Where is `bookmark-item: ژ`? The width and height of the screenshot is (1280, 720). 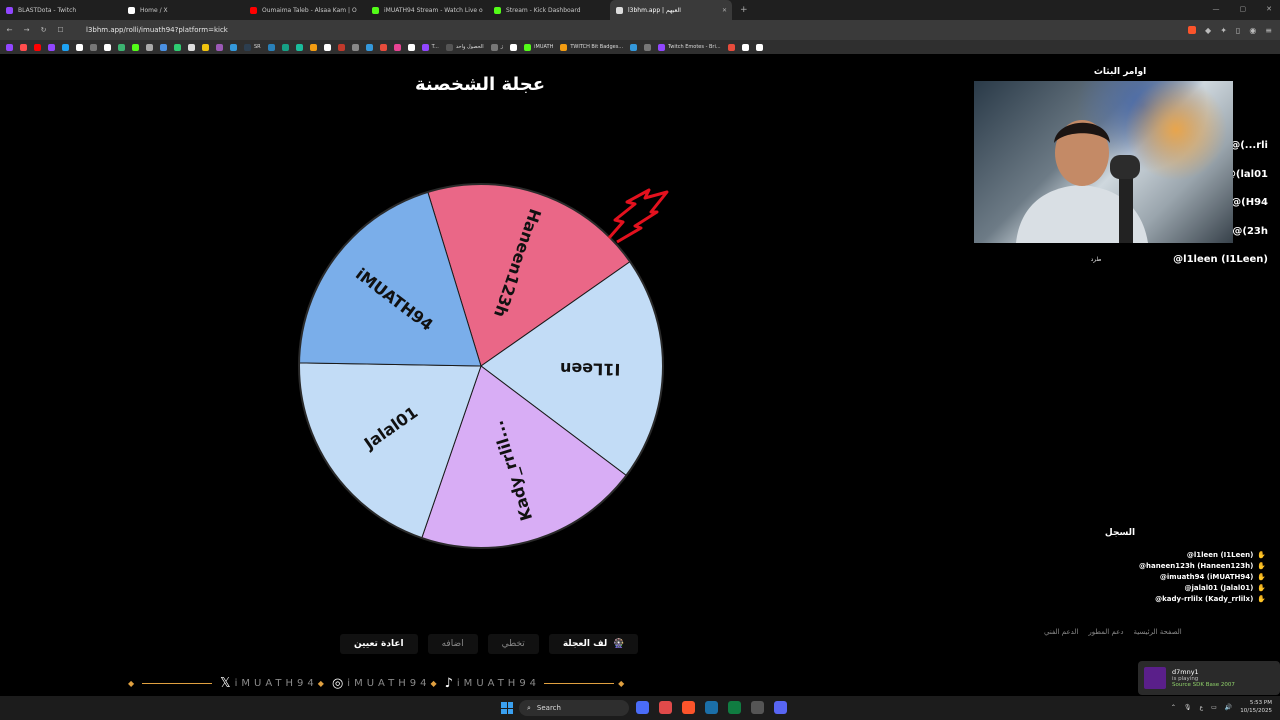
bookmark-item: ژ is located at coordinates (496, 47).